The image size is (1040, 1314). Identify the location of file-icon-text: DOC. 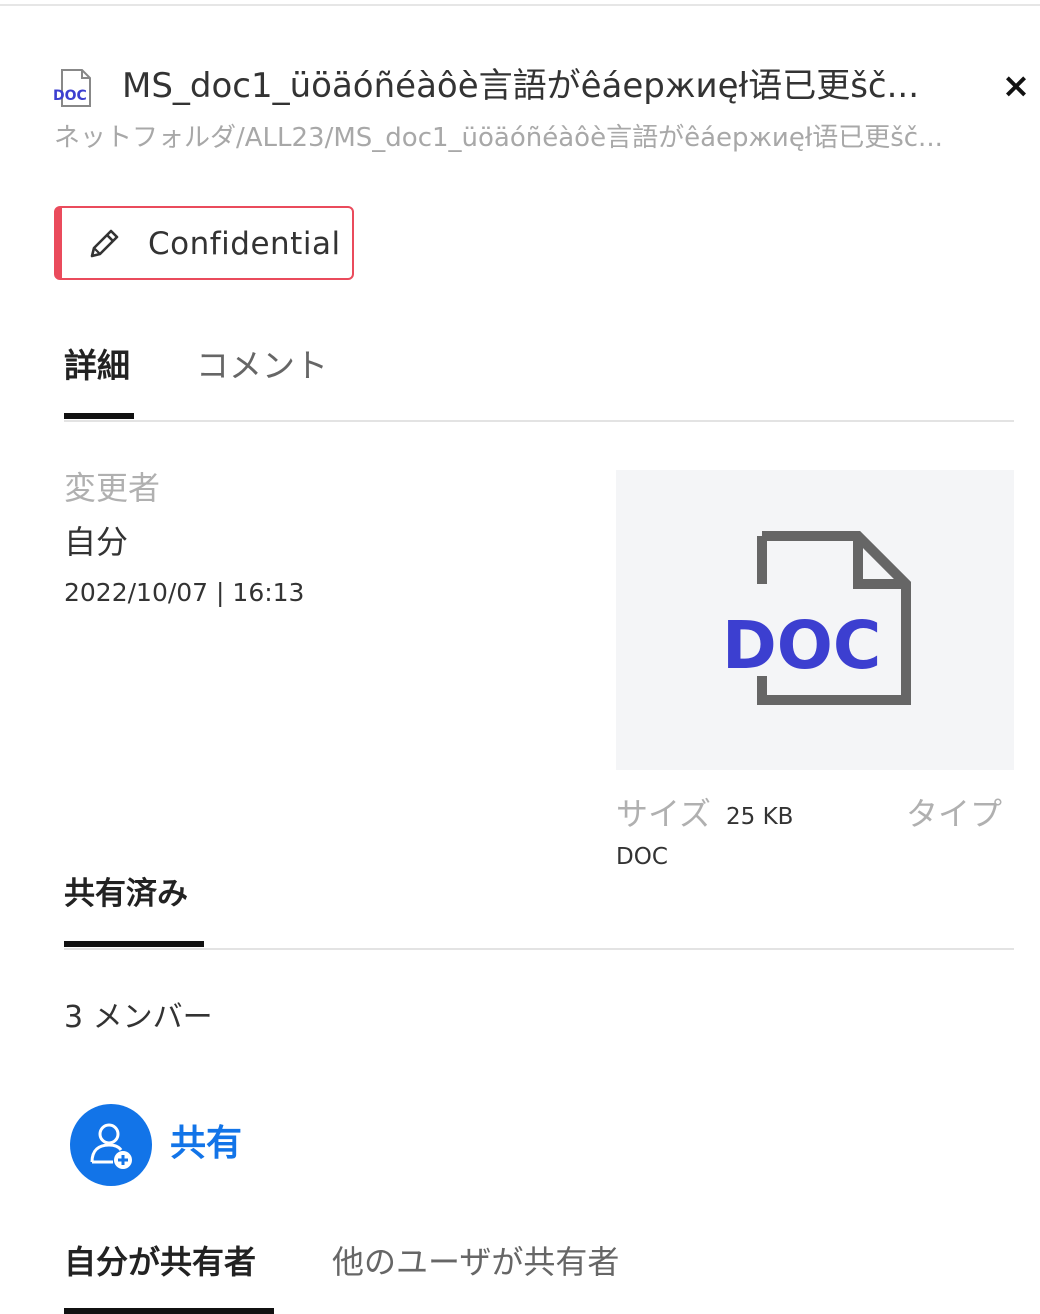
(70, 96).